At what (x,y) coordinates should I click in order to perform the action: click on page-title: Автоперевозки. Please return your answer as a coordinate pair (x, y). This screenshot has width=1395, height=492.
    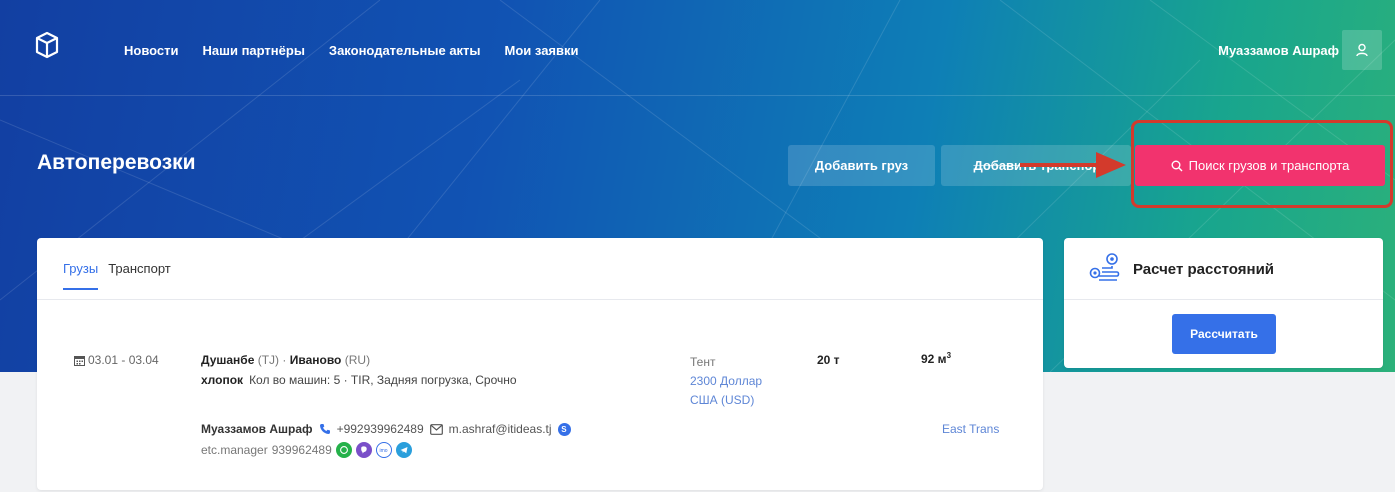
    Looking at the image, I should click on (116, 162).